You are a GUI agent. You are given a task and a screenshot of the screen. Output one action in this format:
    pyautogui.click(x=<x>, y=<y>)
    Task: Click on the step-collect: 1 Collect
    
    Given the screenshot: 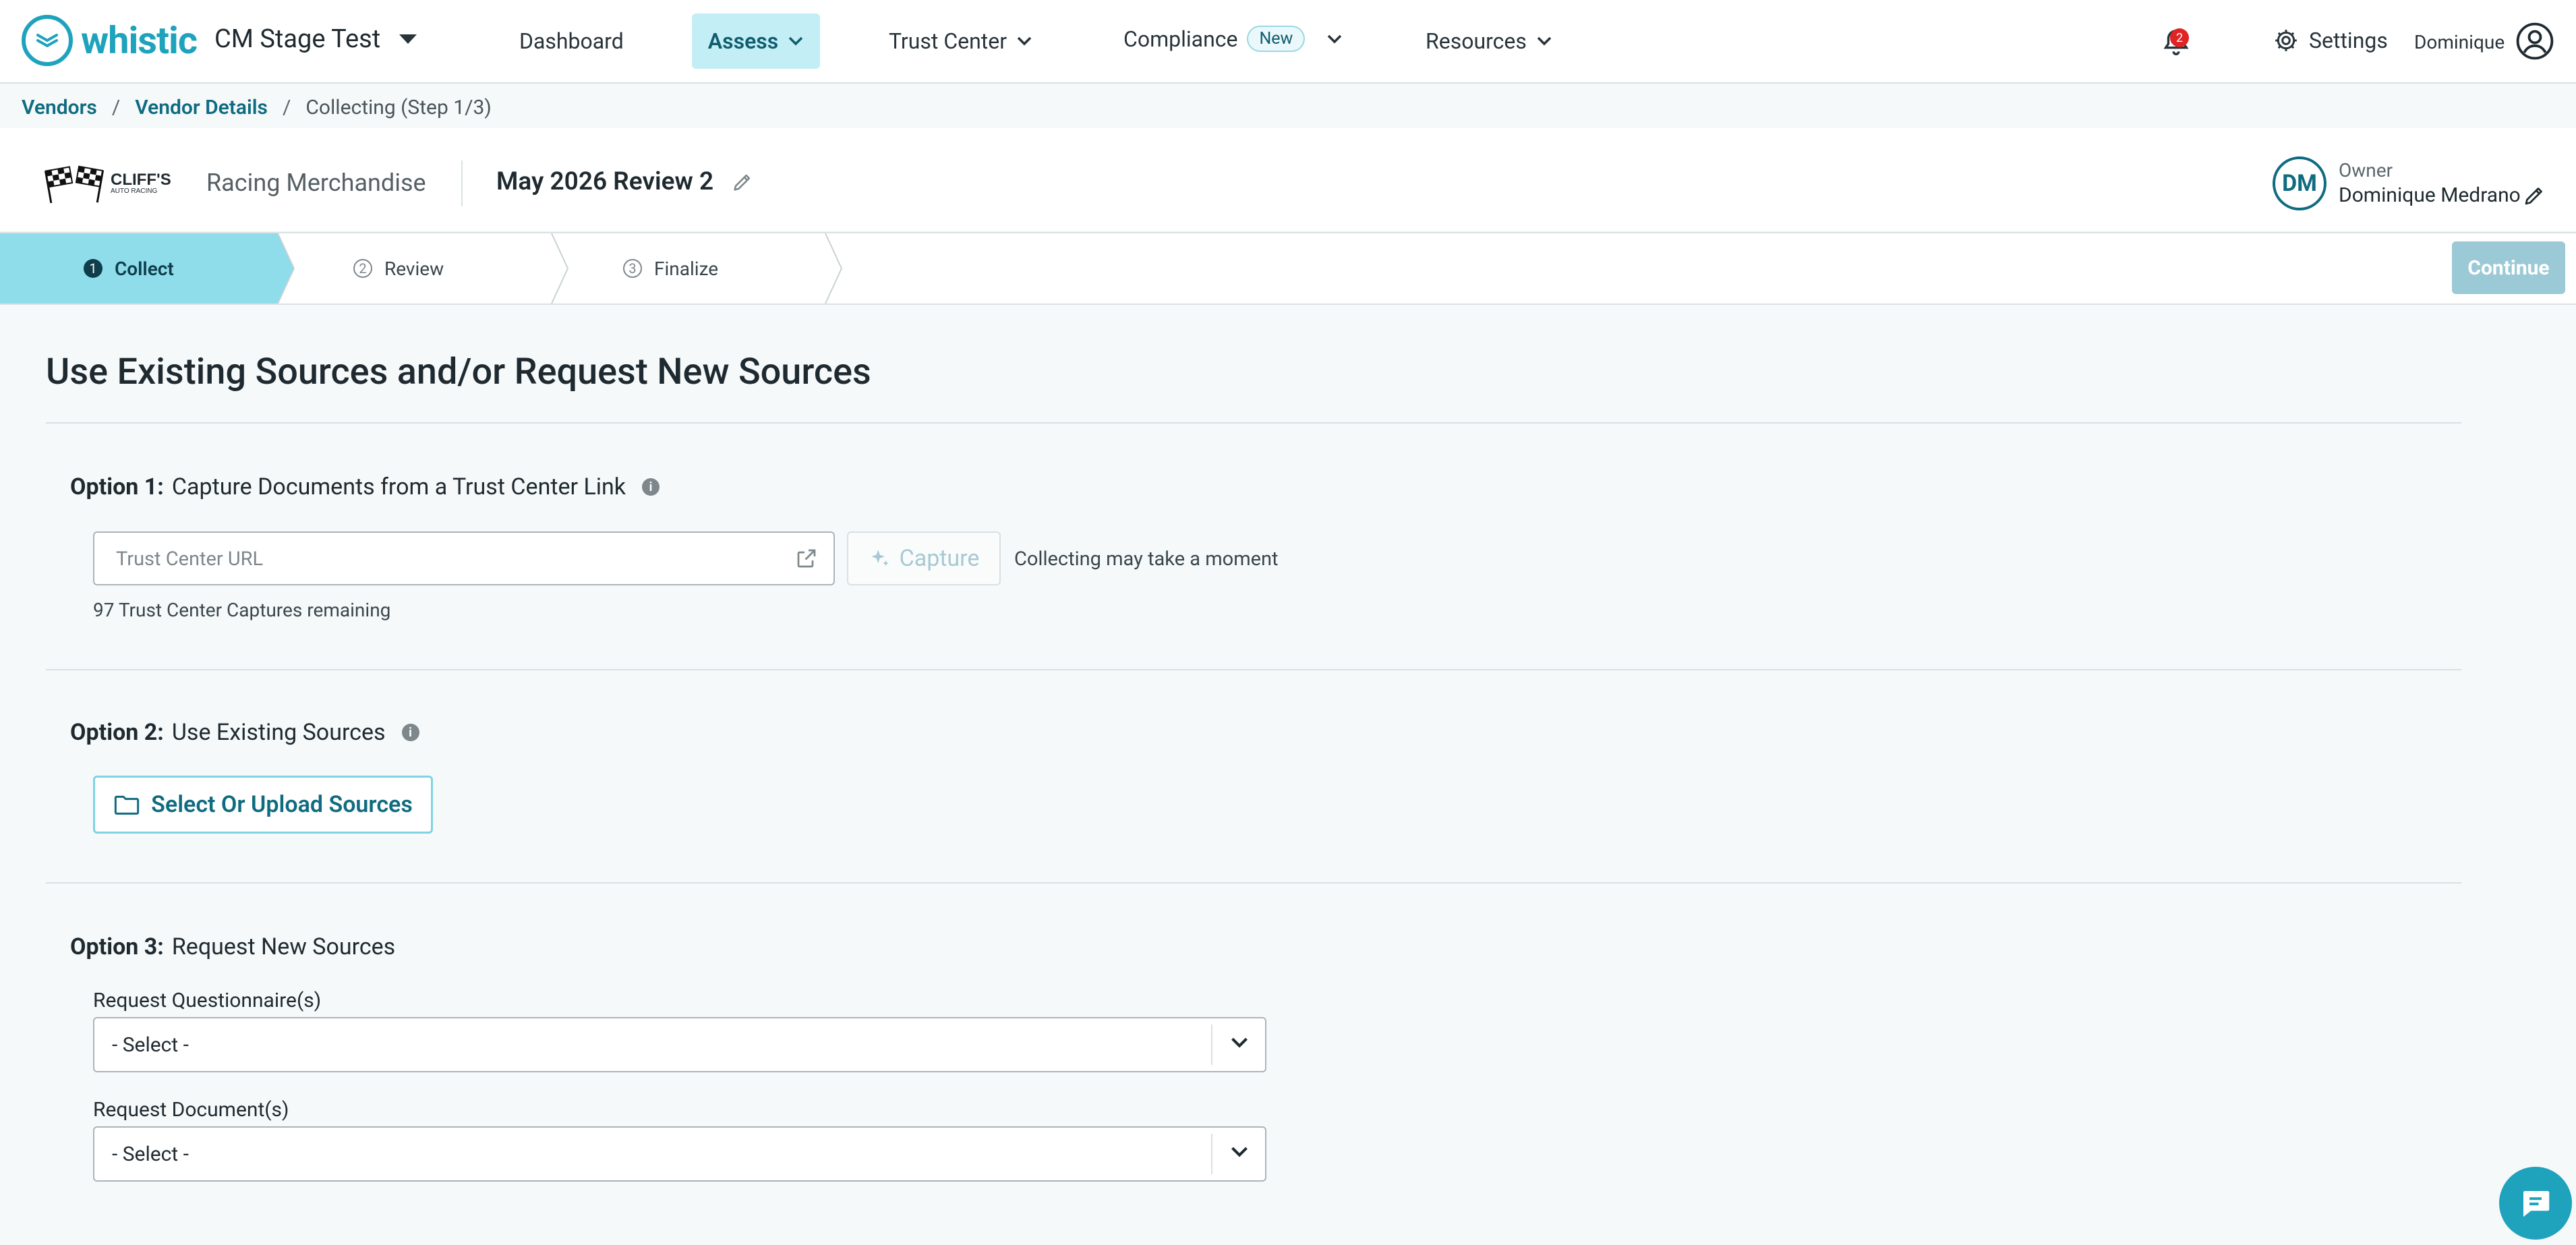 What is the action you would take?
    pyautogui.click(x=129, y=268)
    